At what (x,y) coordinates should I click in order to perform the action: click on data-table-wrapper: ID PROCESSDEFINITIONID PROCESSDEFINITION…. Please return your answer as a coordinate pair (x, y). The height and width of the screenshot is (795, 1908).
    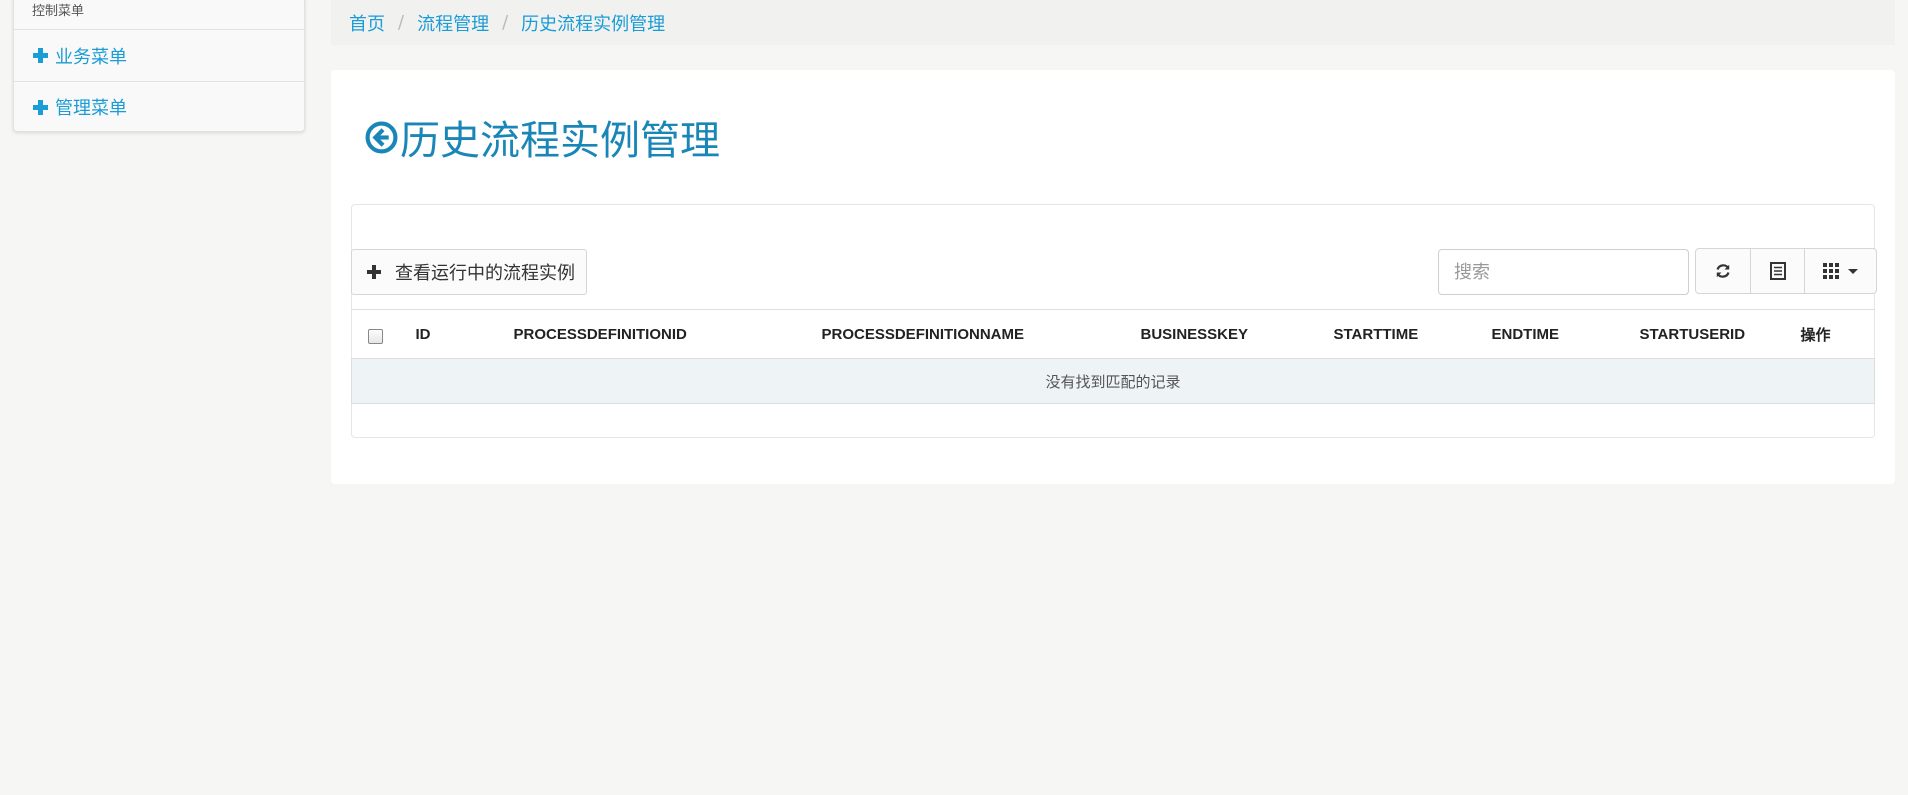
    Looking at the image, I should click on (1113, 356).